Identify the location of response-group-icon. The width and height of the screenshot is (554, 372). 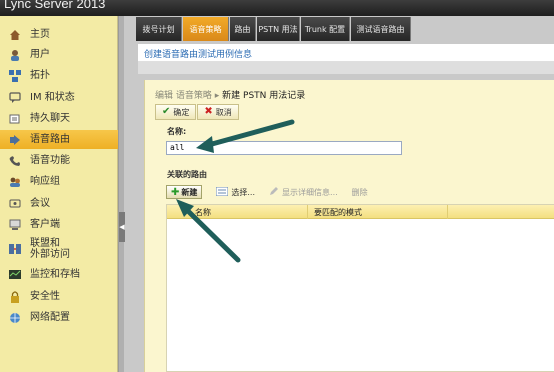
(15, 182).